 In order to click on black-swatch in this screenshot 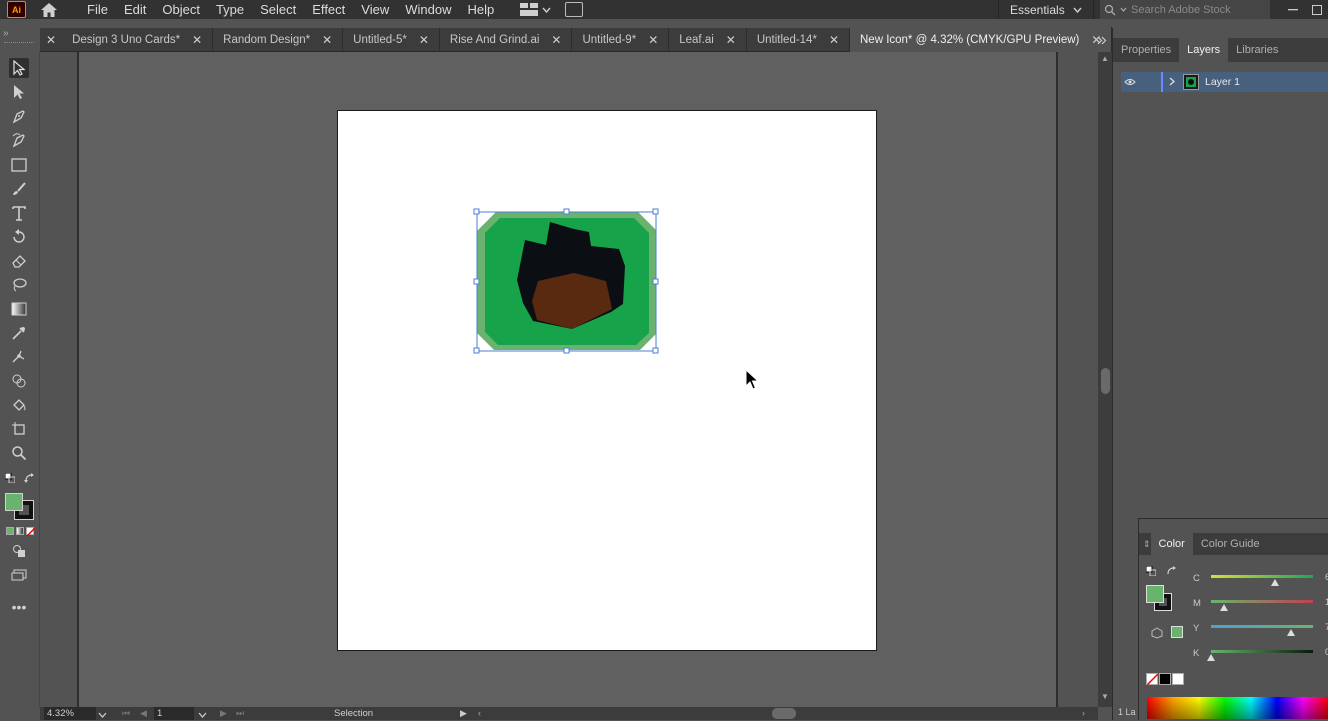, I will do `click(1165, 679)`.